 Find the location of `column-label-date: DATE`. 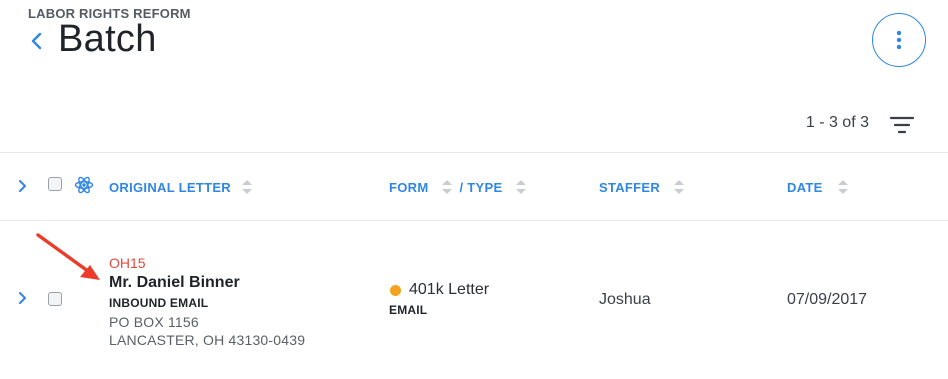

column-label-date: DATE is located at coordinates (805, 187).